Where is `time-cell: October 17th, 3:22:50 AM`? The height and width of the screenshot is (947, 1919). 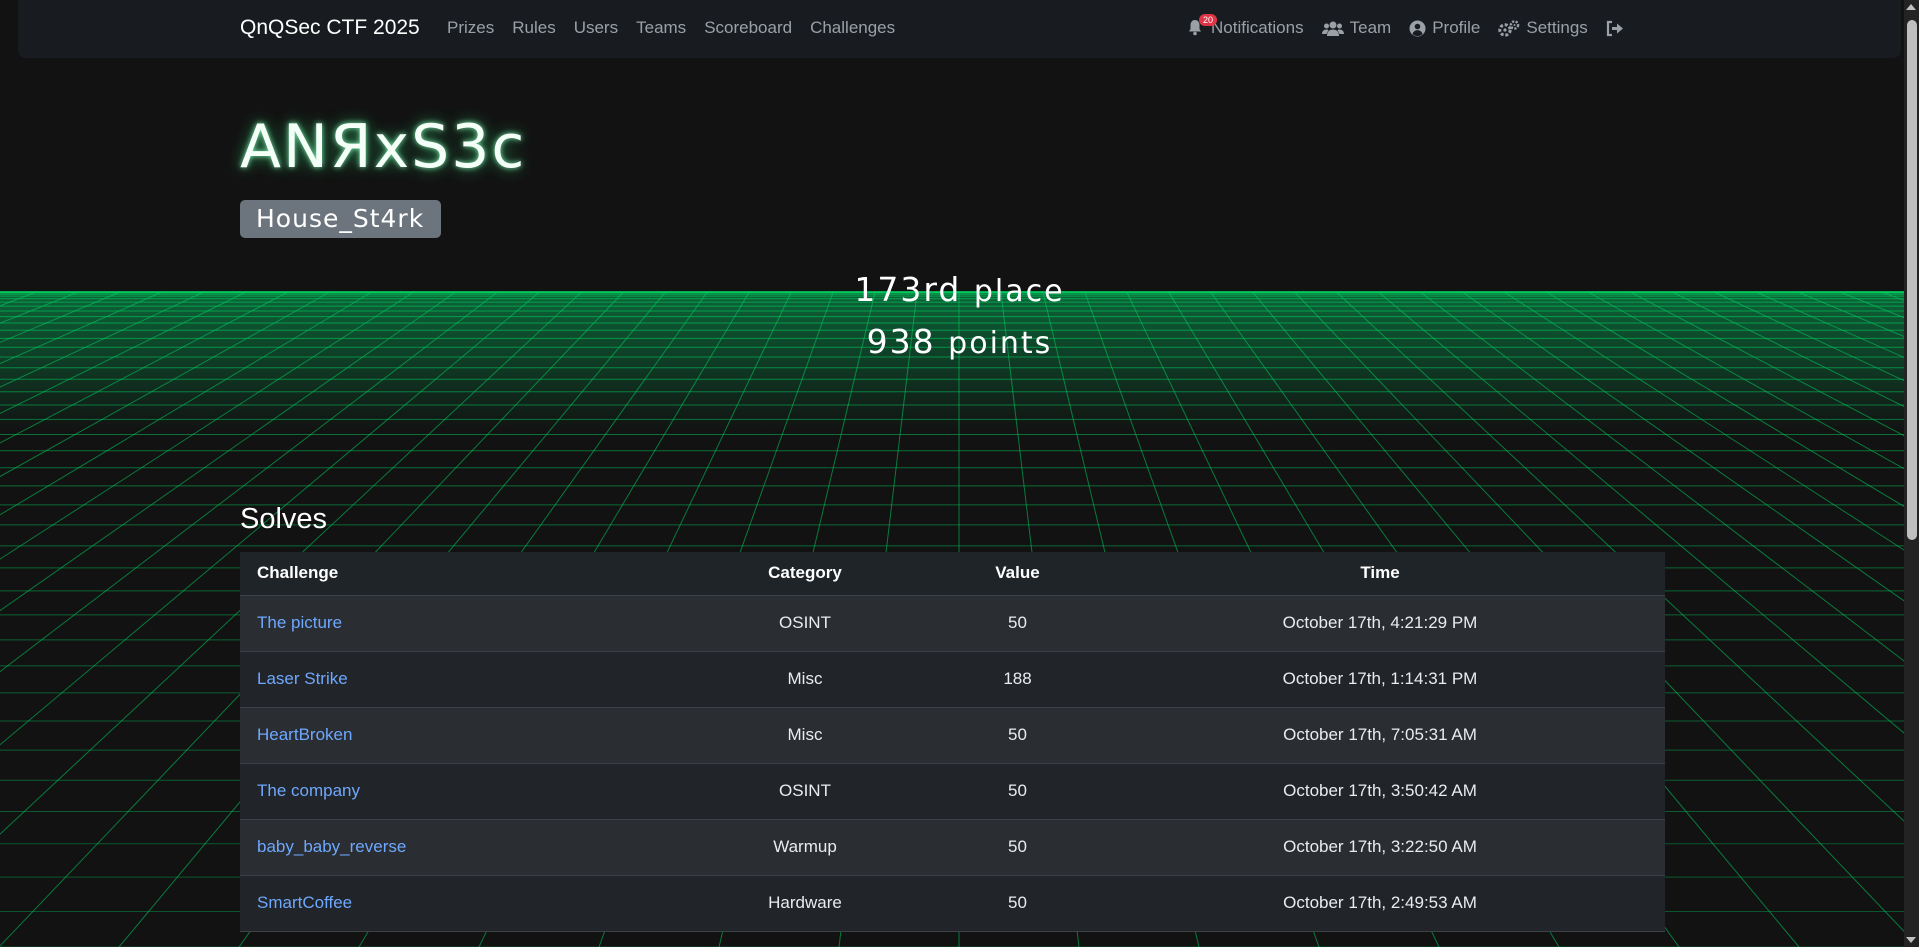 time-cell: October 17th, 3:22:50 AM is located at coordinates (1380, 846).